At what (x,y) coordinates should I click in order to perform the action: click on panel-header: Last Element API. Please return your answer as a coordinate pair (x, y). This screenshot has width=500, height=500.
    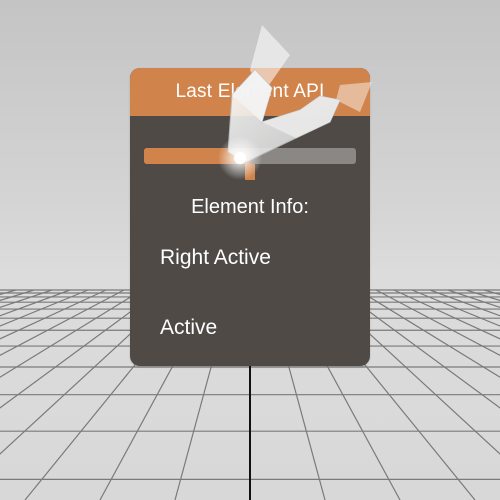
    Looking at the image, I should click on (250, 92).